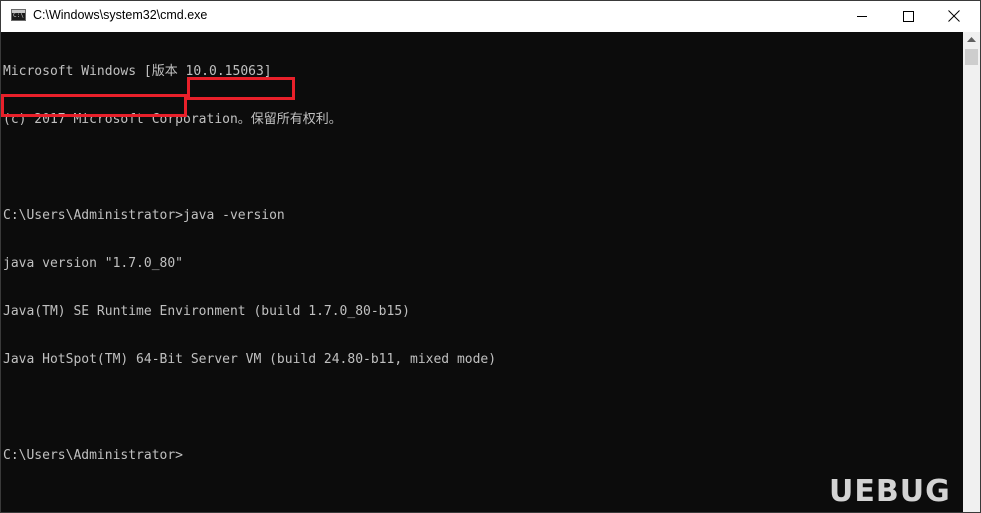  What do you see at coordinates (971, 57) in the screenshot?
I see `scroll-thumb` at bounding box center [971, 57].